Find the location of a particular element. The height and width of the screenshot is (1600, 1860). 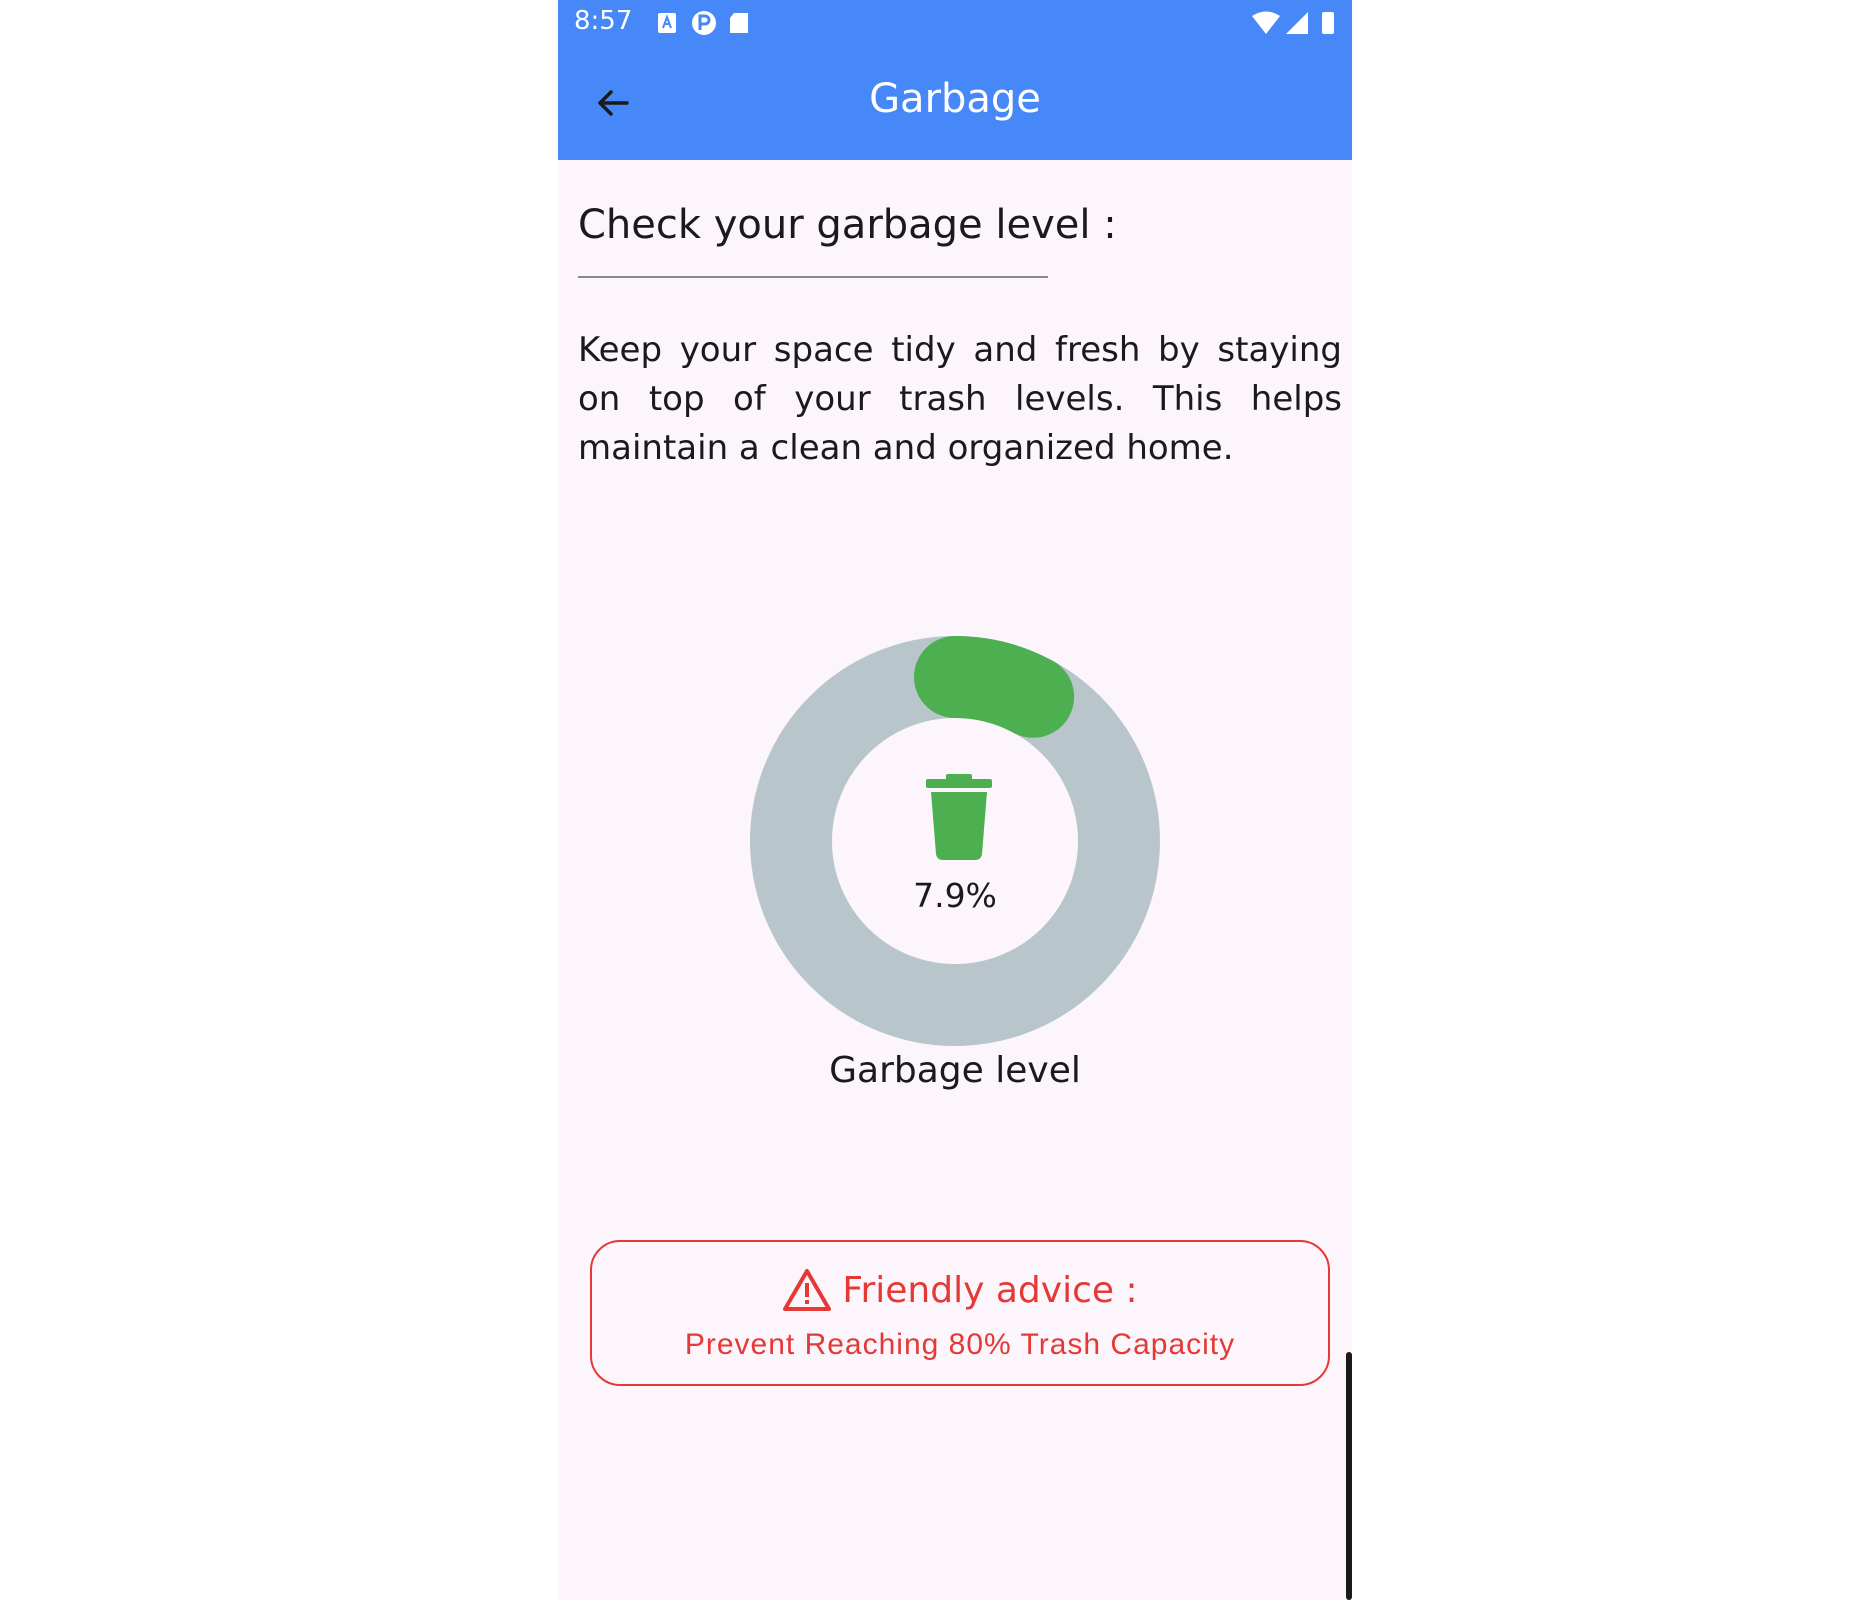

status-notification-icons is located at coordinates (703, 23).